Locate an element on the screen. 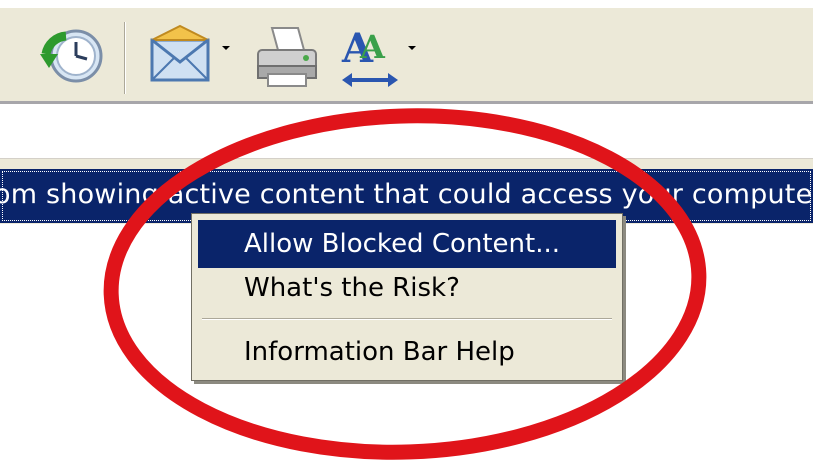 The width and height of the screenshot is (813, 468). svg-text: A is located at coordinates (372, 47).